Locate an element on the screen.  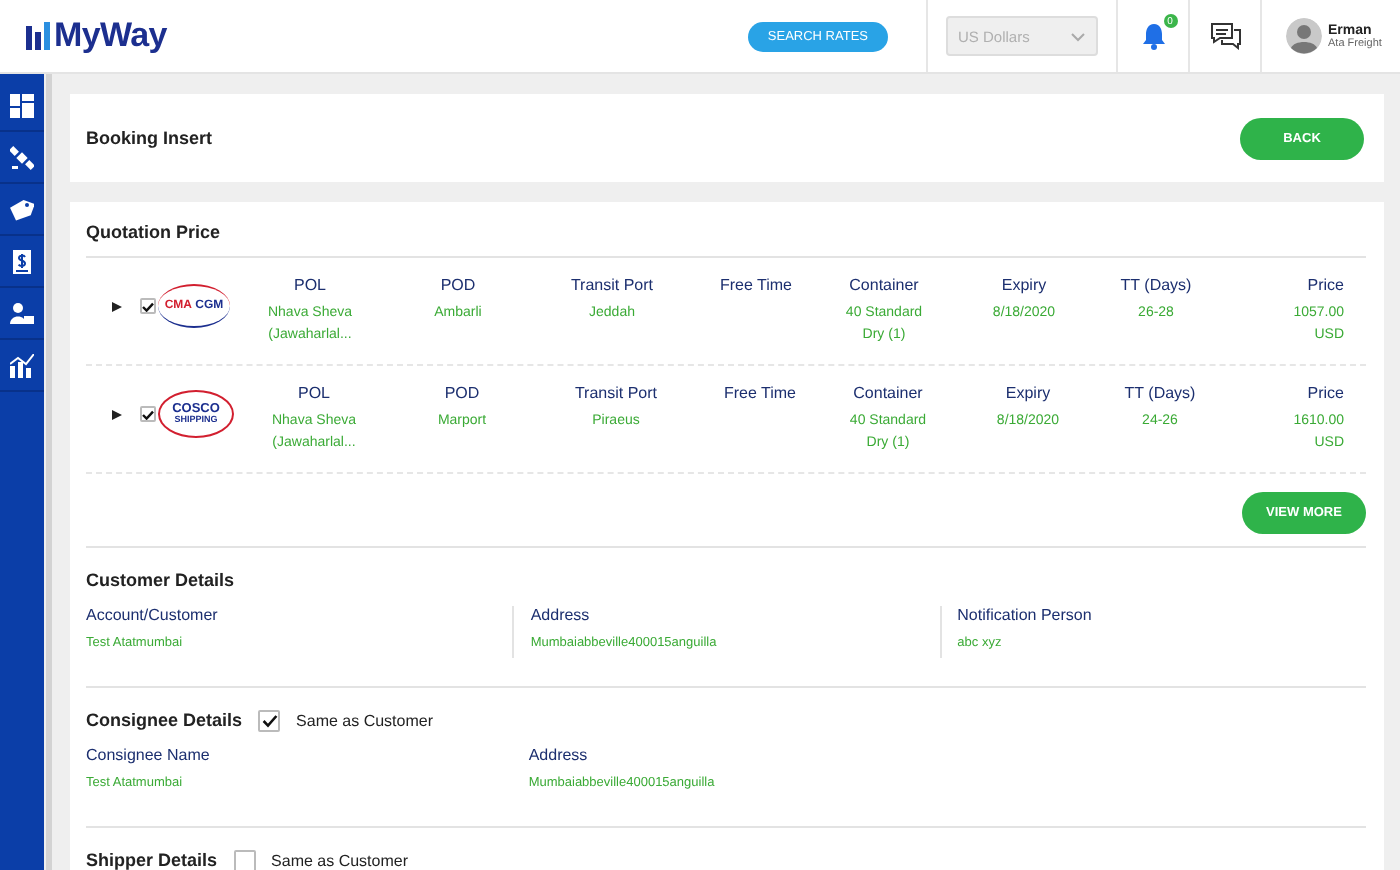
tag-icon is located at coordinates (22, 209).